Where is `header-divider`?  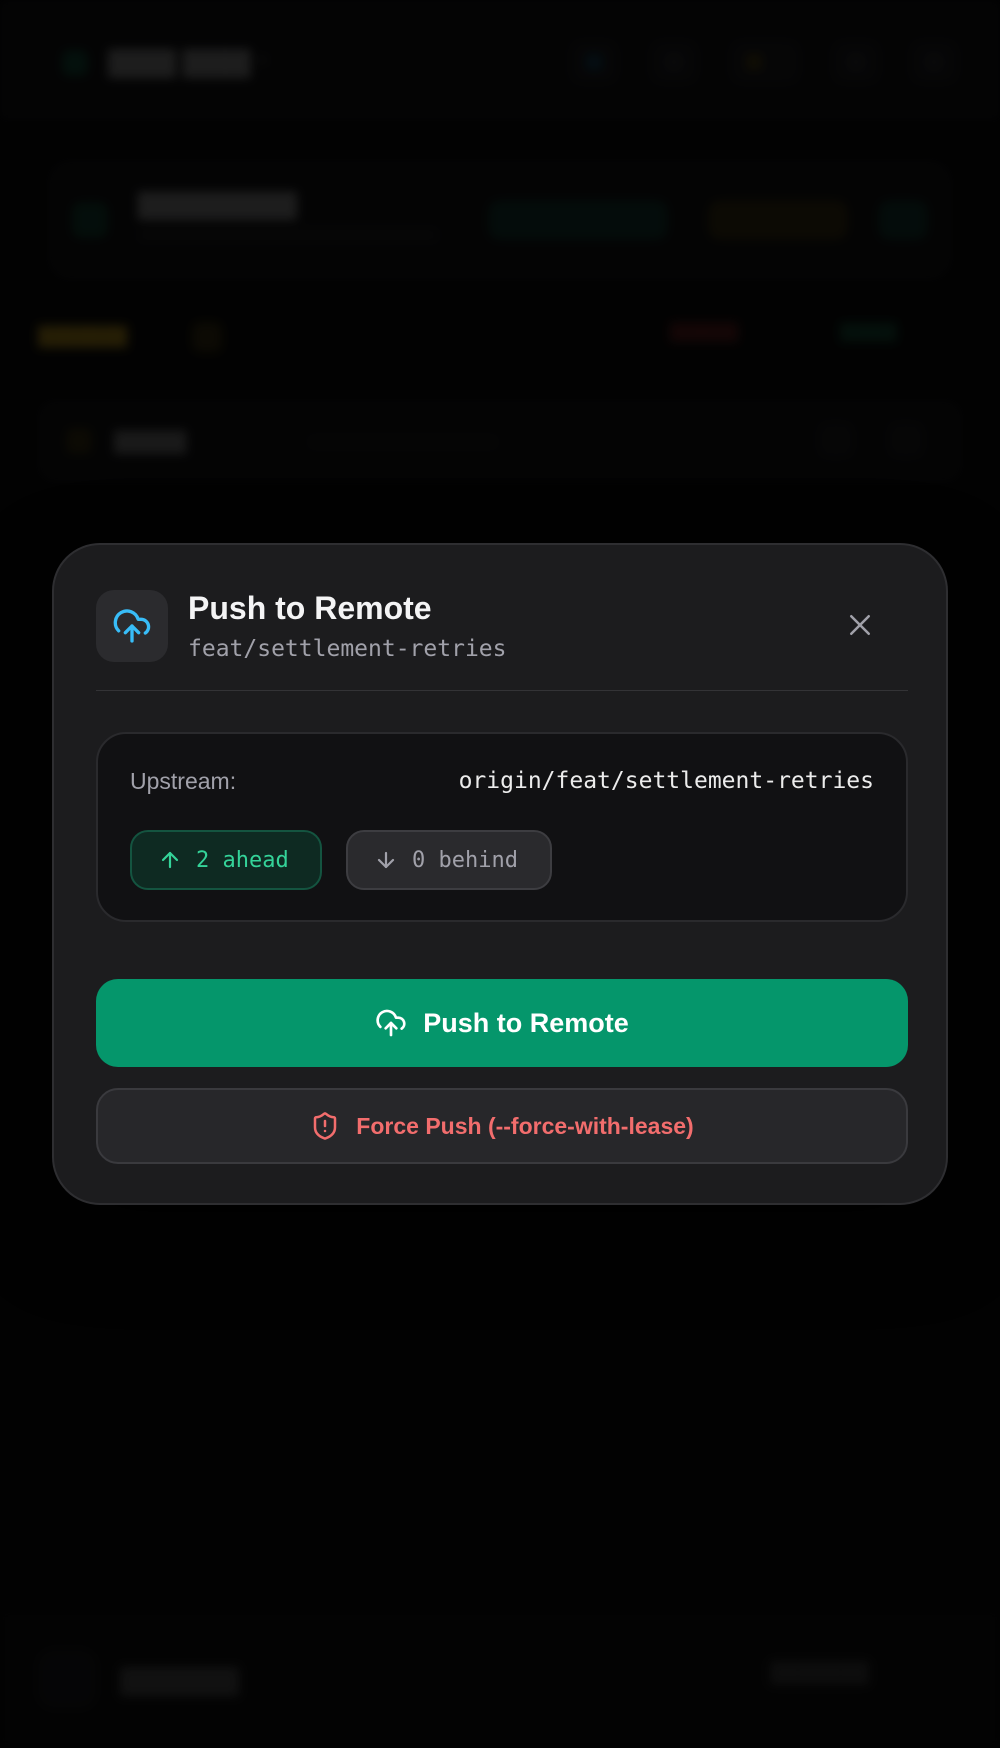 header-divider is located at coordinates (502, 690).